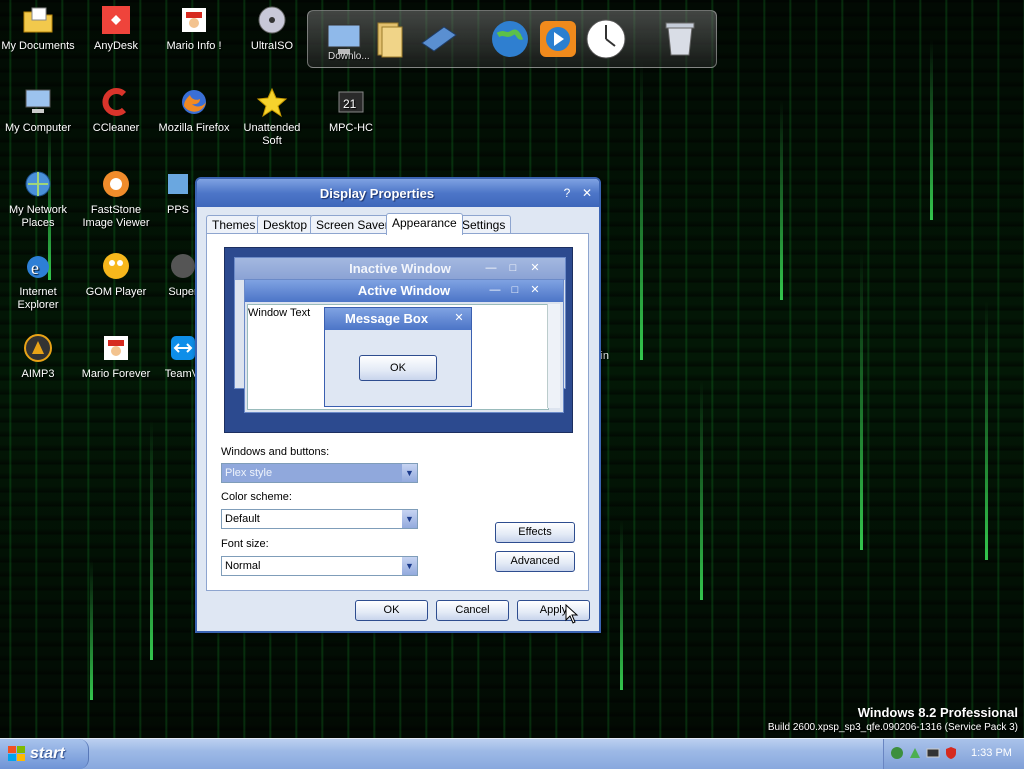  I want to click on effects-button: Effects, so click(535, 532).